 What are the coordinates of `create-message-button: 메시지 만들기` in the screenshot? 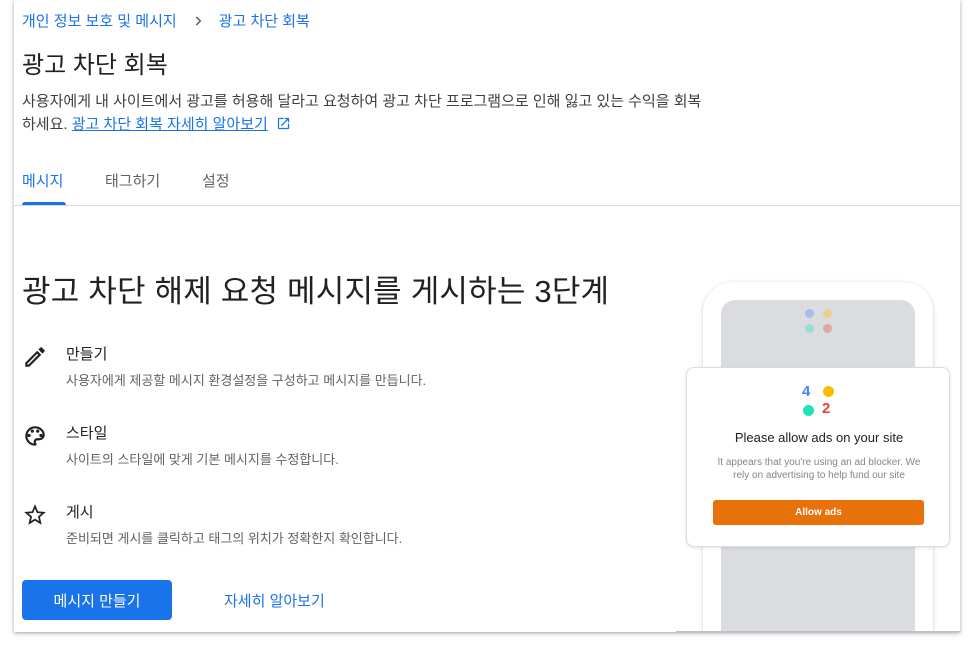 It's located at (97, 600).